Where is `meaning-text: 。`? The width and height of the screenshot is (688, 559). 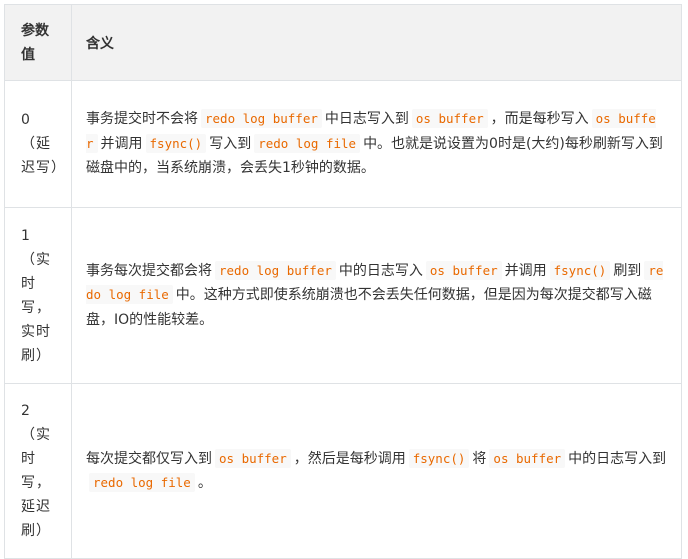
meaning-text: 。 is located at coordinates (204, 483).